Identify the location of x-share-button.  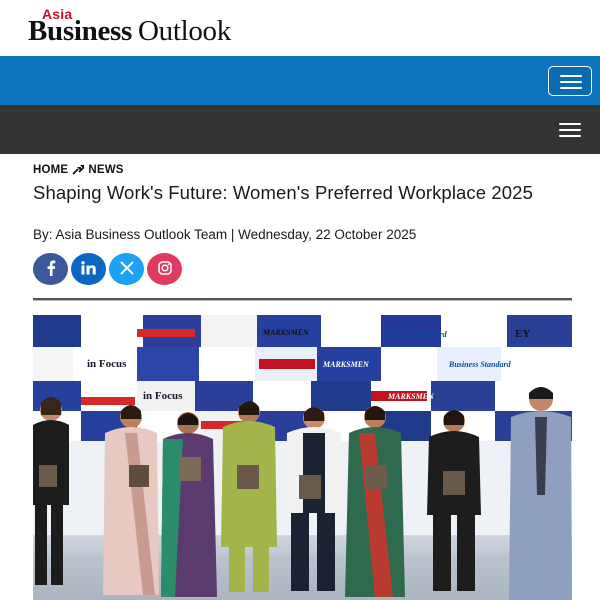
(126, 269).